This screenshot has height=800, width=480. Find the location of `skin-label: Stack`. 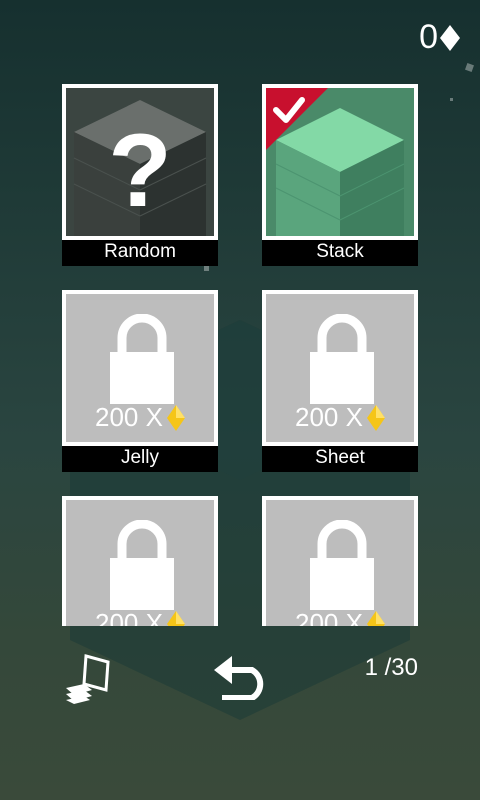

skin-label: Stack is located at coordinates (340, 252).